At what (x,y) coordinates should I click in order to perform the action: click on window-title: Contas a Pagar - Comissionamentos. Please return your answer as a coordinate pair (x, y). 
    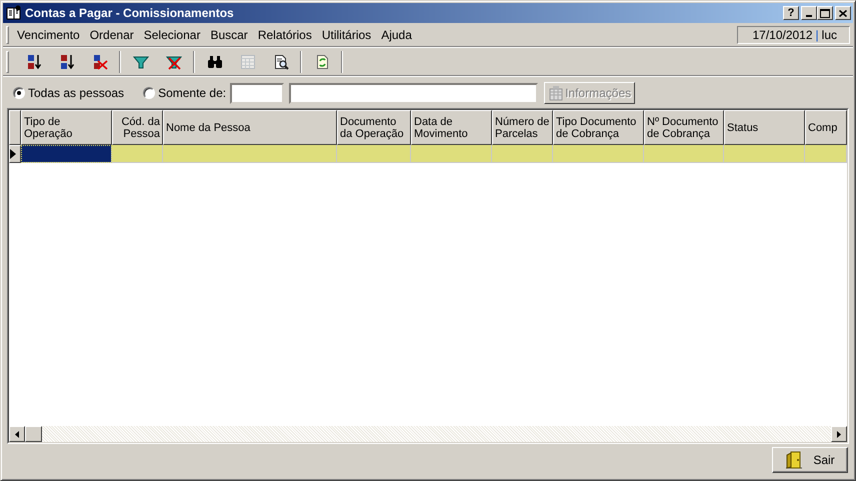
    Looking at the image, I should click on (130, 13).